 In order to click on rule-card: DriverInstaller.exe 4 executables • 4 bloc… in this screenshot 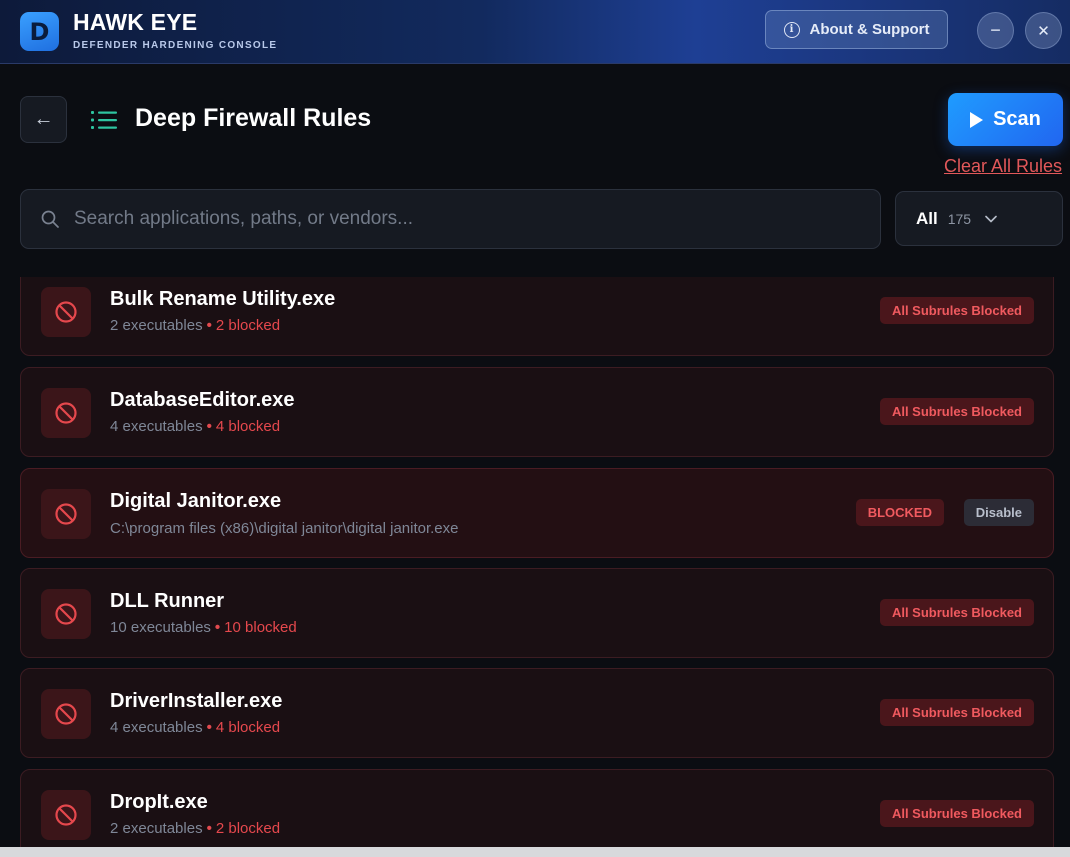, I will do `click(537, 713)`.